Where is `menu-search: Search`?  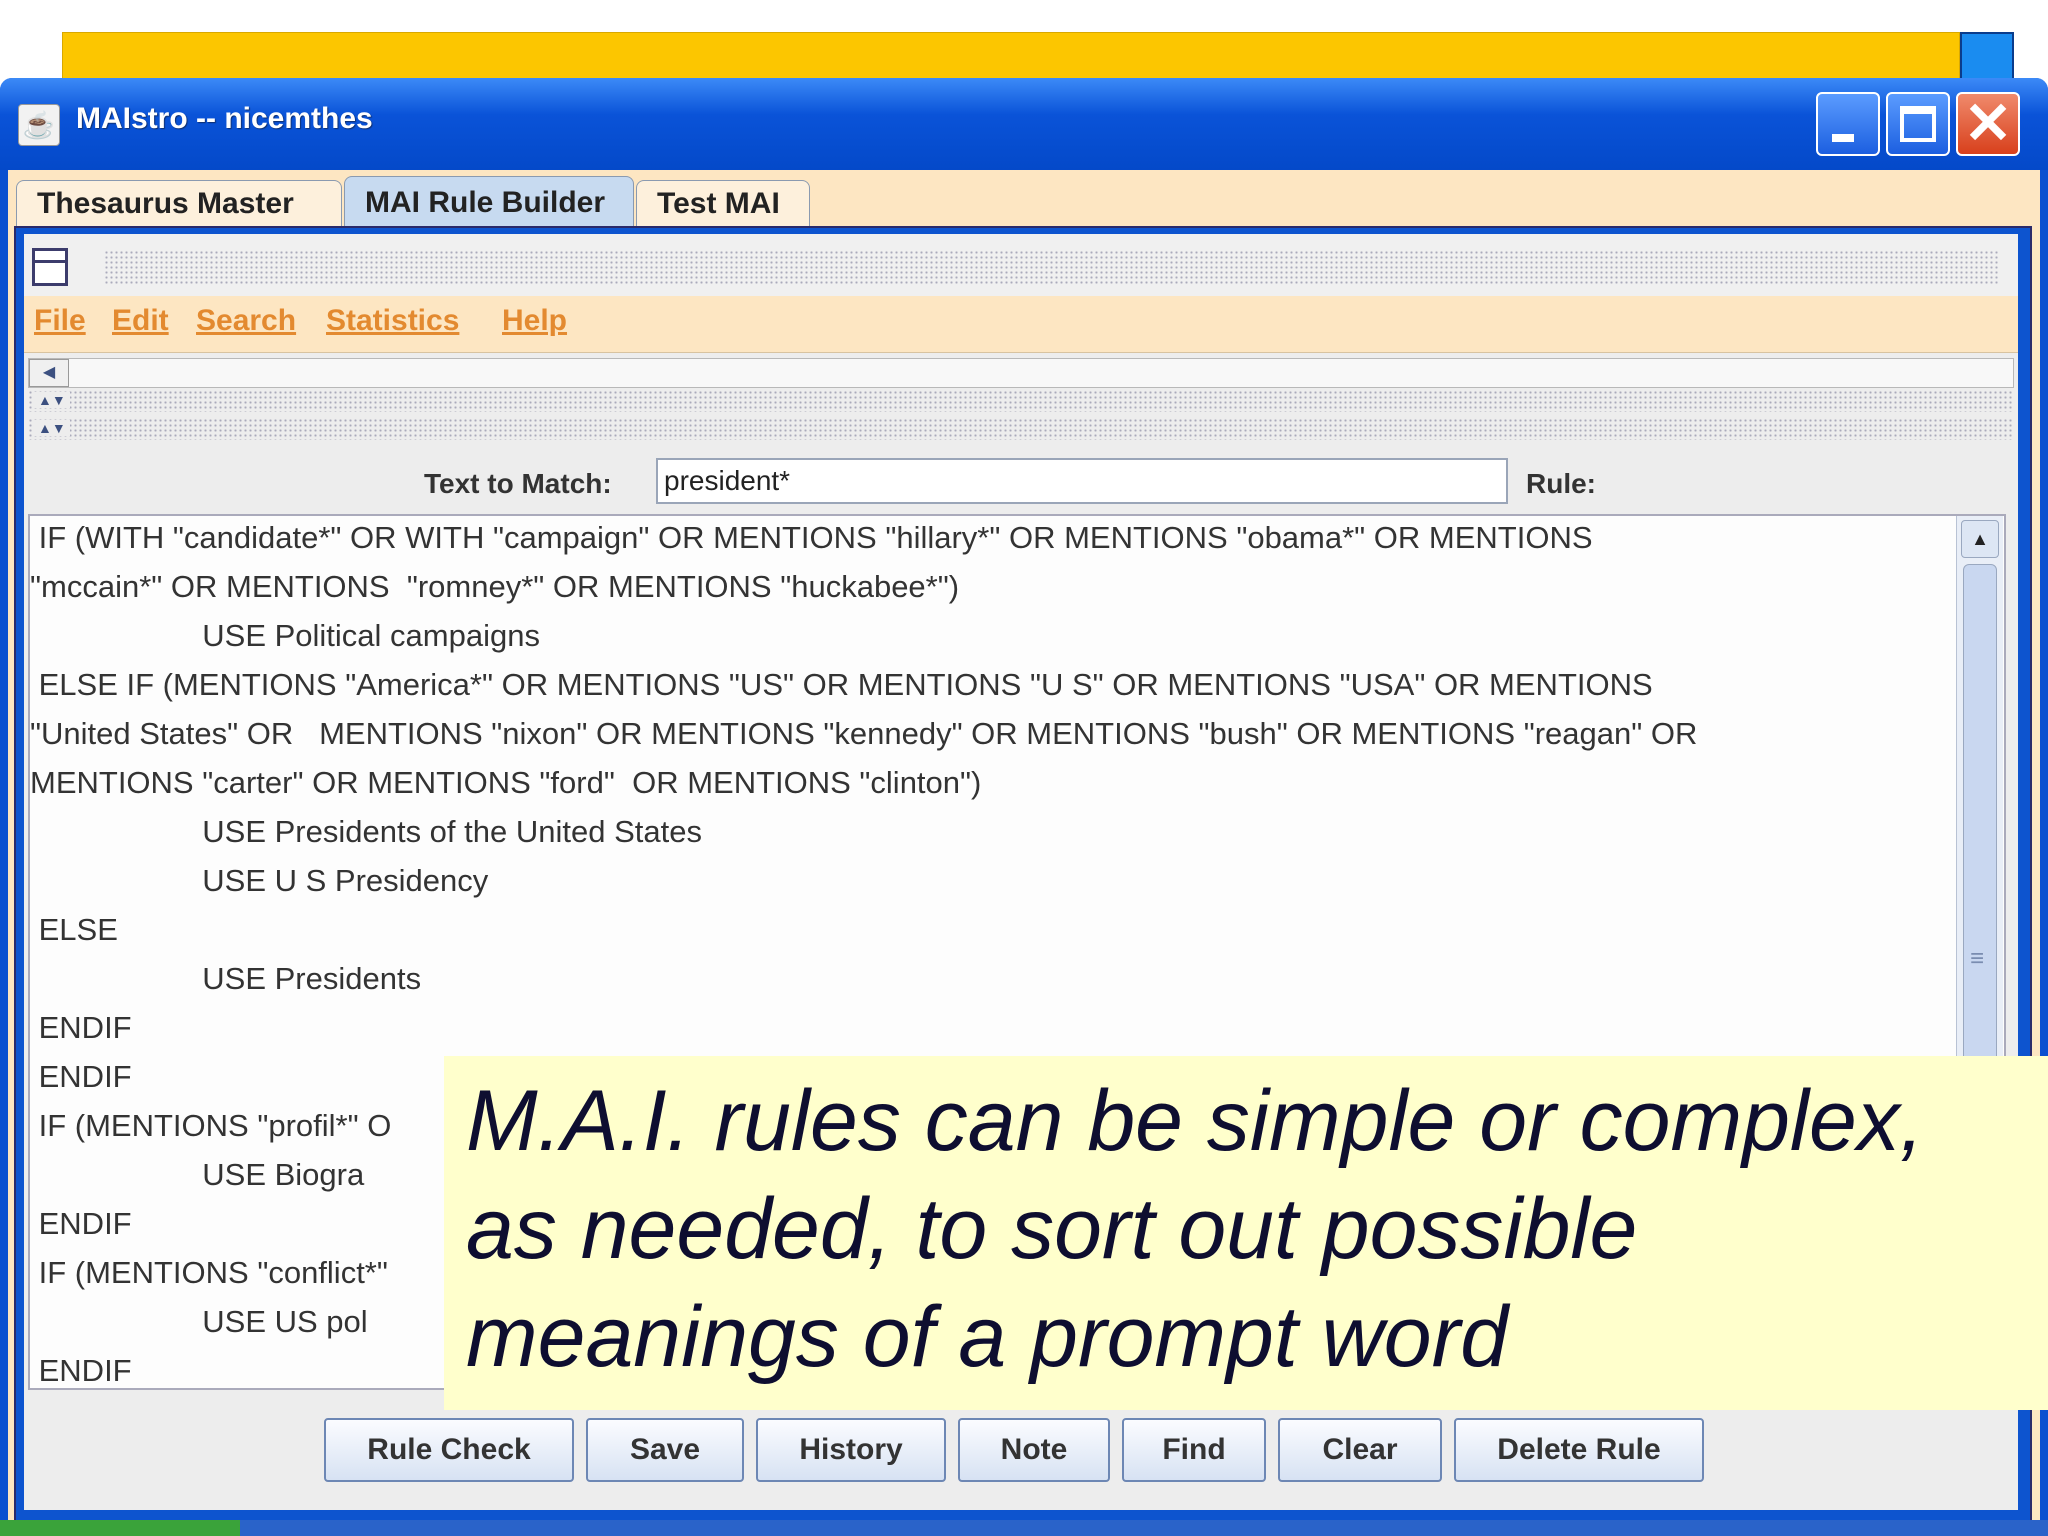 menu-search: Search is located at coordinates (246, 321).